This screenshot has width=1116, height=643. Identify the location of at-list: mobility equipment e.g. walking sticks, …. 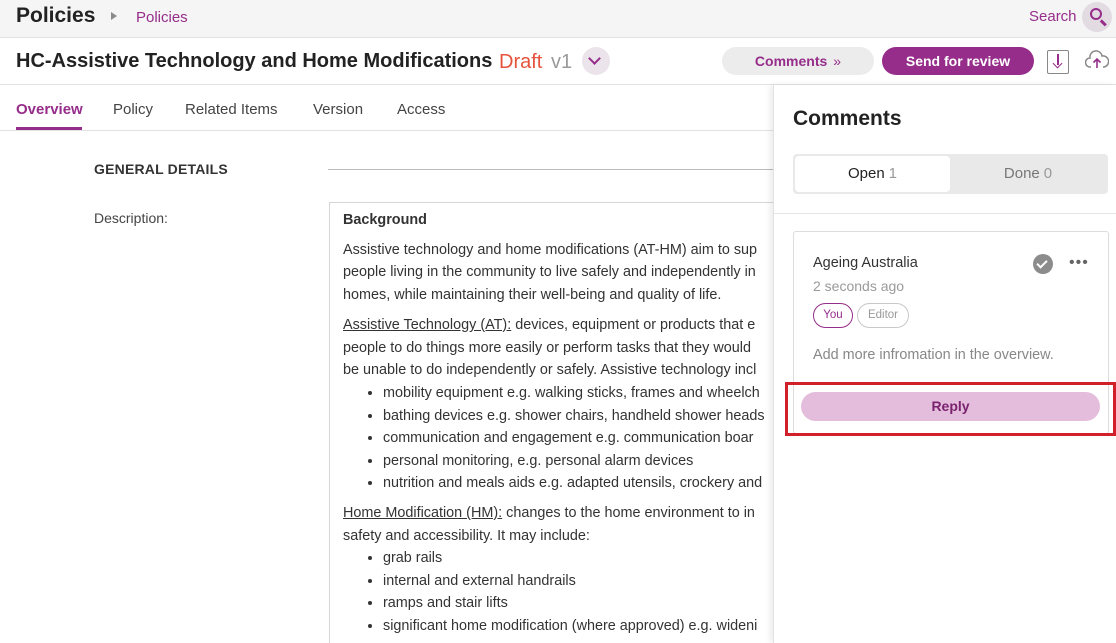
(566, 438).